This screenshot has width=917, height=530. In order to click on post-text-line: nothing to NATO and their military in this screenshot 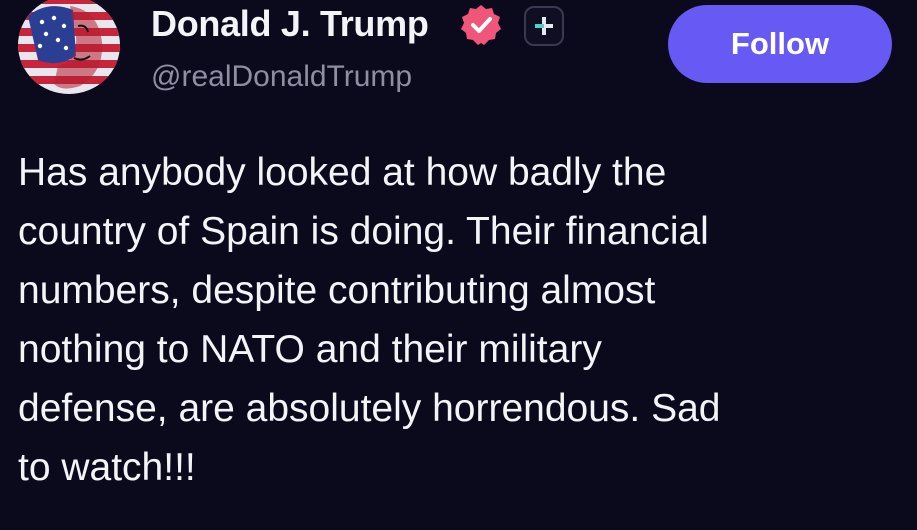, I will do `click(310, 349)`.